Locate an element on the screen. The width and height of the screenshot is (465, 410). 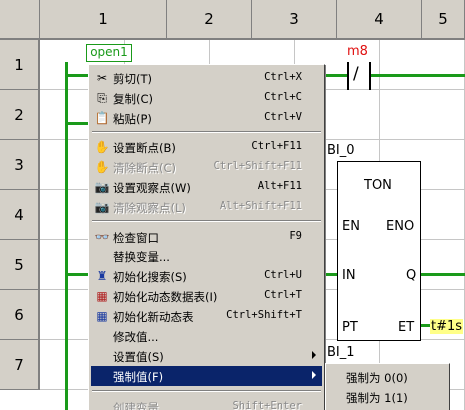
column-header-label: 4 is located at coordinates (379, 19).